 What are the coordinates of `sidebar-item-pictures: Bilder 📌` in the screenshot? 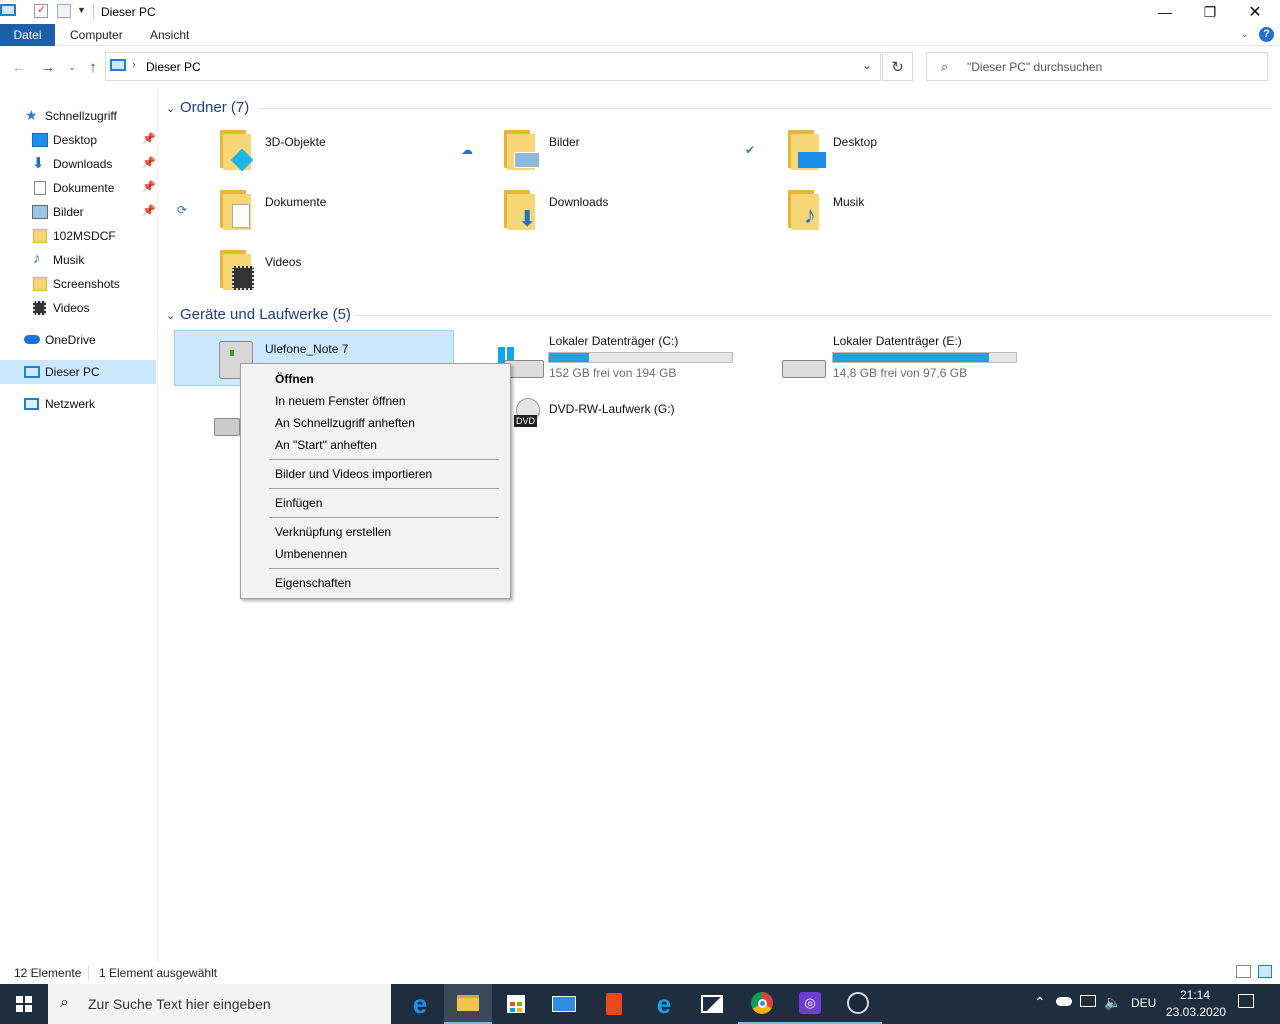 It's located at (78, 212).